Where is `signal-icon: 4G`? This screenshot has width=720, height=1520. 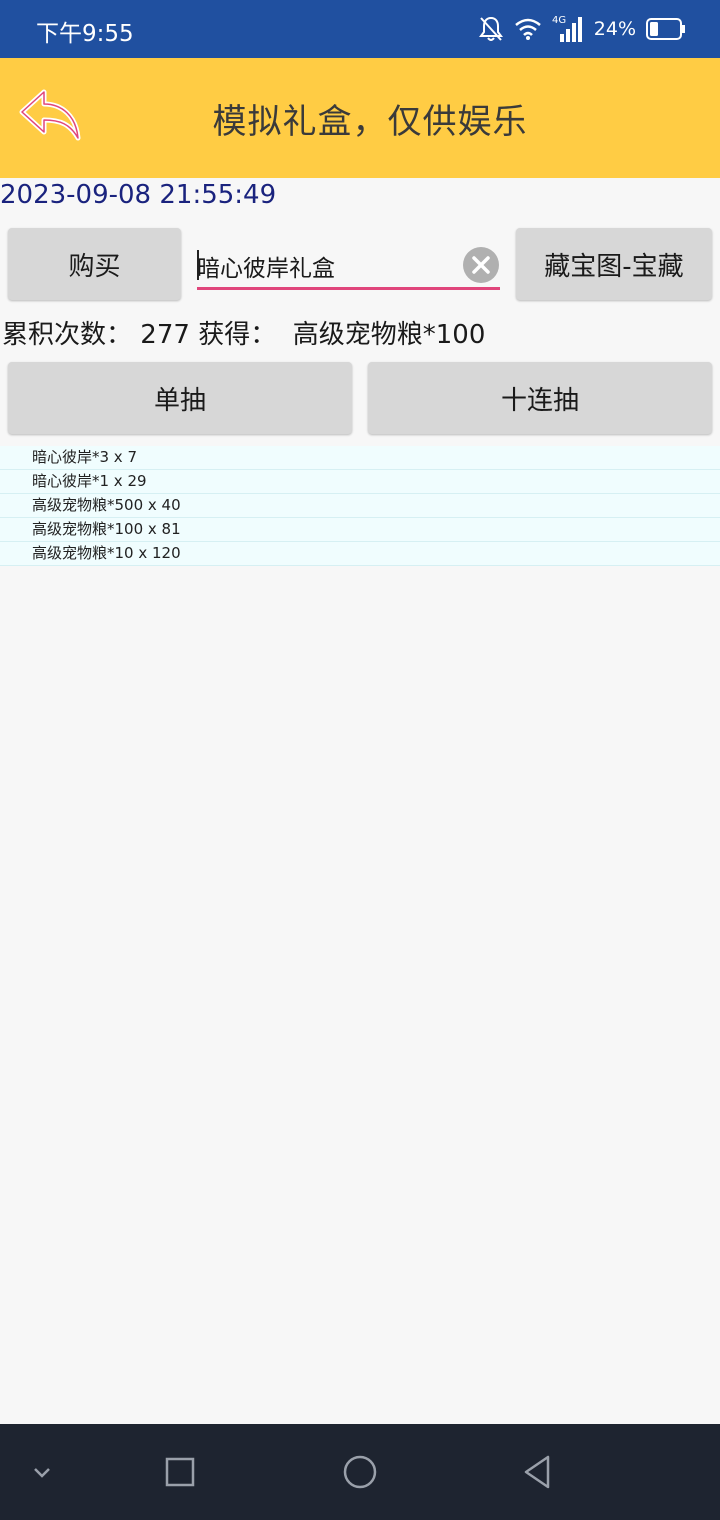
signal-icon: 4G is located at coordinates (567, 28).